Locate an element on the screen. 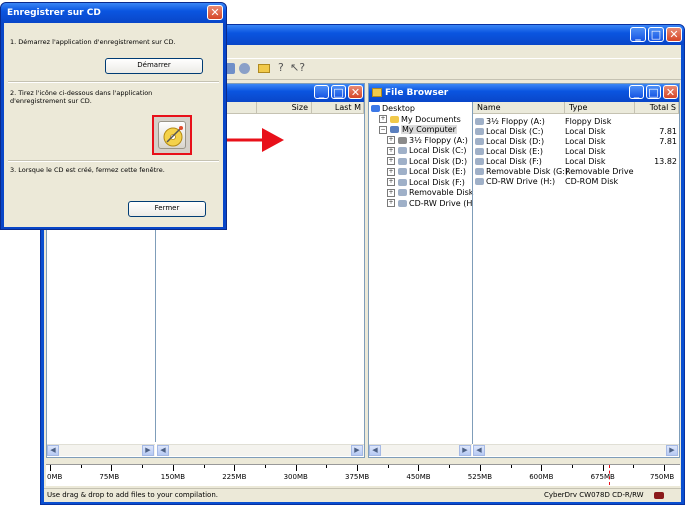  tree-item: − My Computer is located at coordinates (418, 129).